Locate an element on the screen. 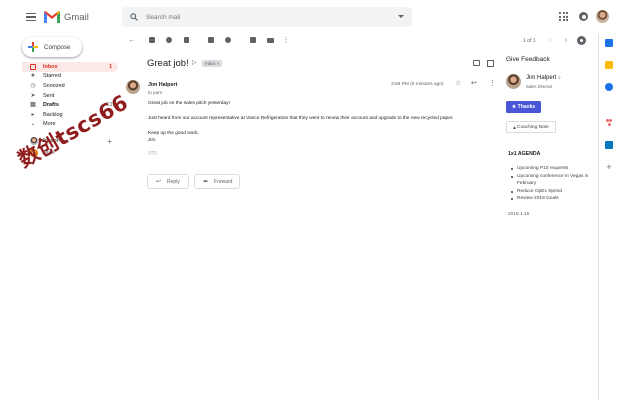  search-input is located at coordinates (266, 17).